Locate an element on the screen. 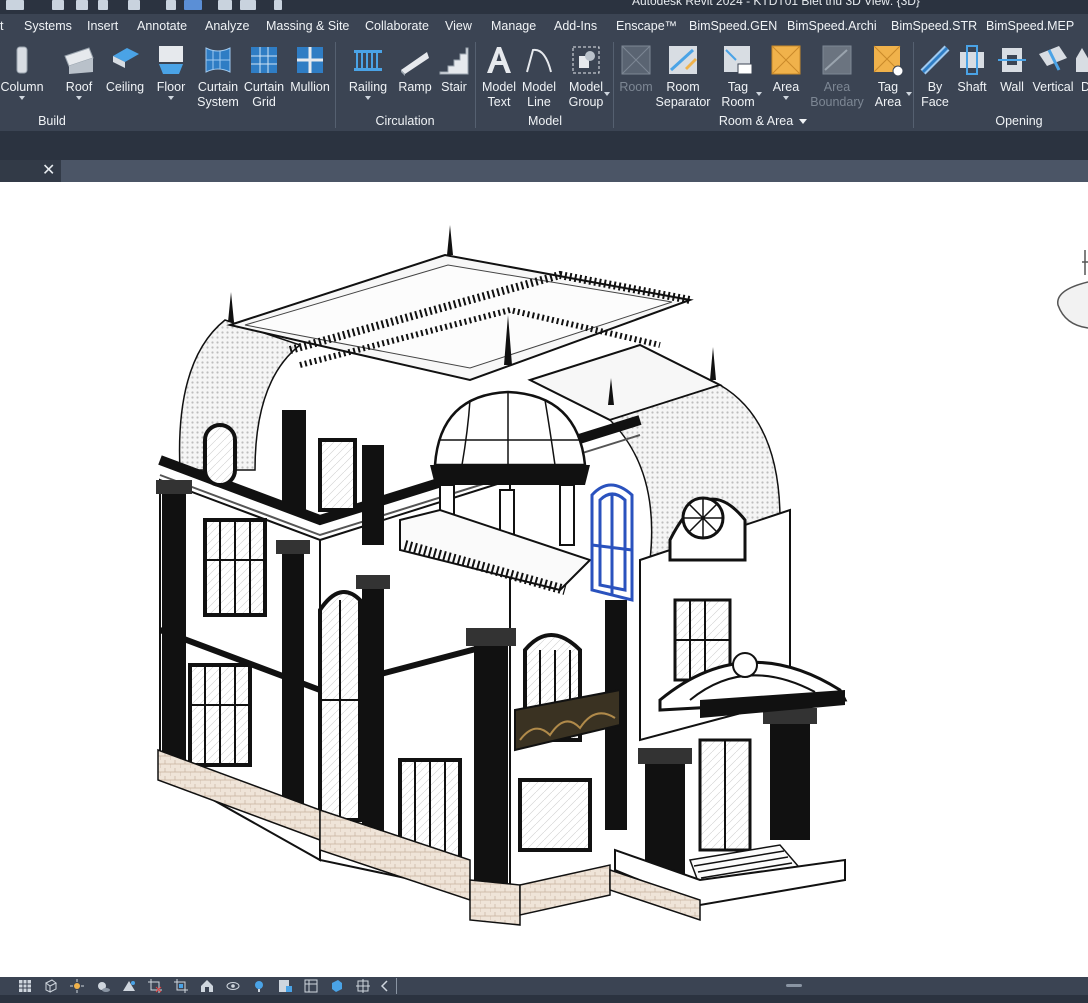 The width and height of the screenshot is (1088, 1003). unlocked-view-icon is located at coordinates (207, 986).